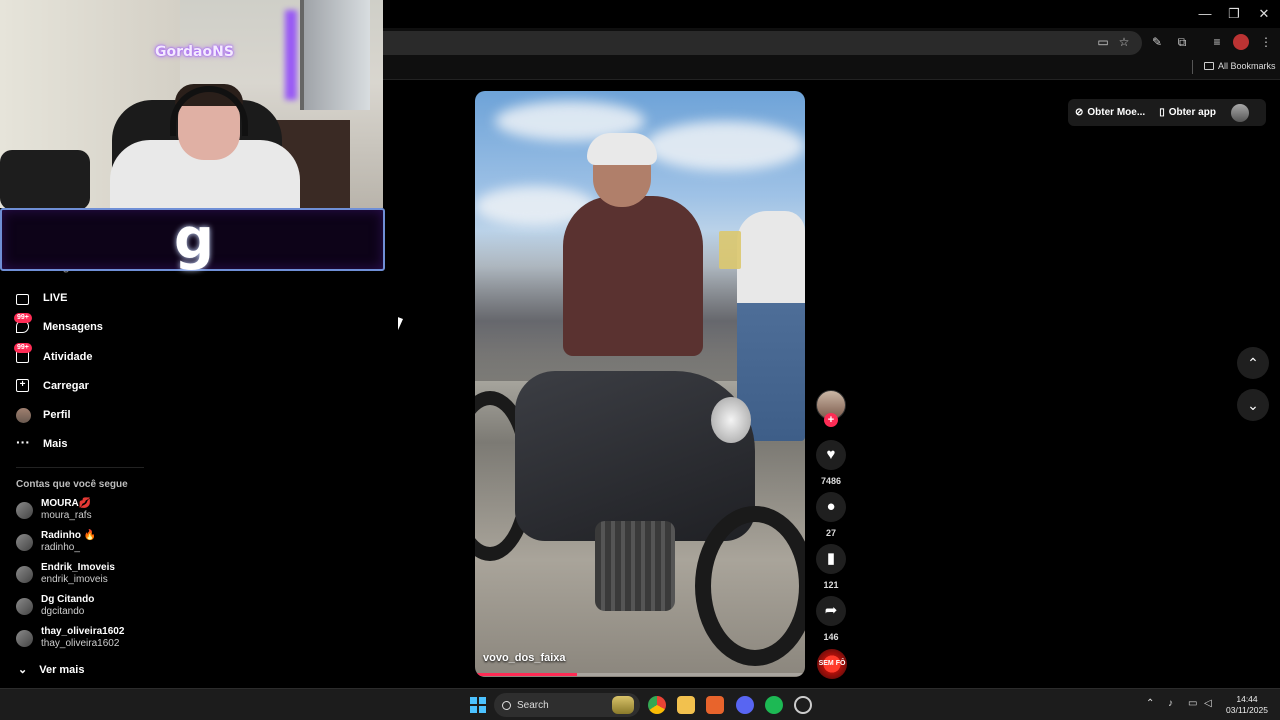 The width and height of the screenshot is (1280, 720). What do you see at coordinates (1234, 14) in the screenshot?
I see `restore-icon: ❐` at bounding box center [1234, 14].